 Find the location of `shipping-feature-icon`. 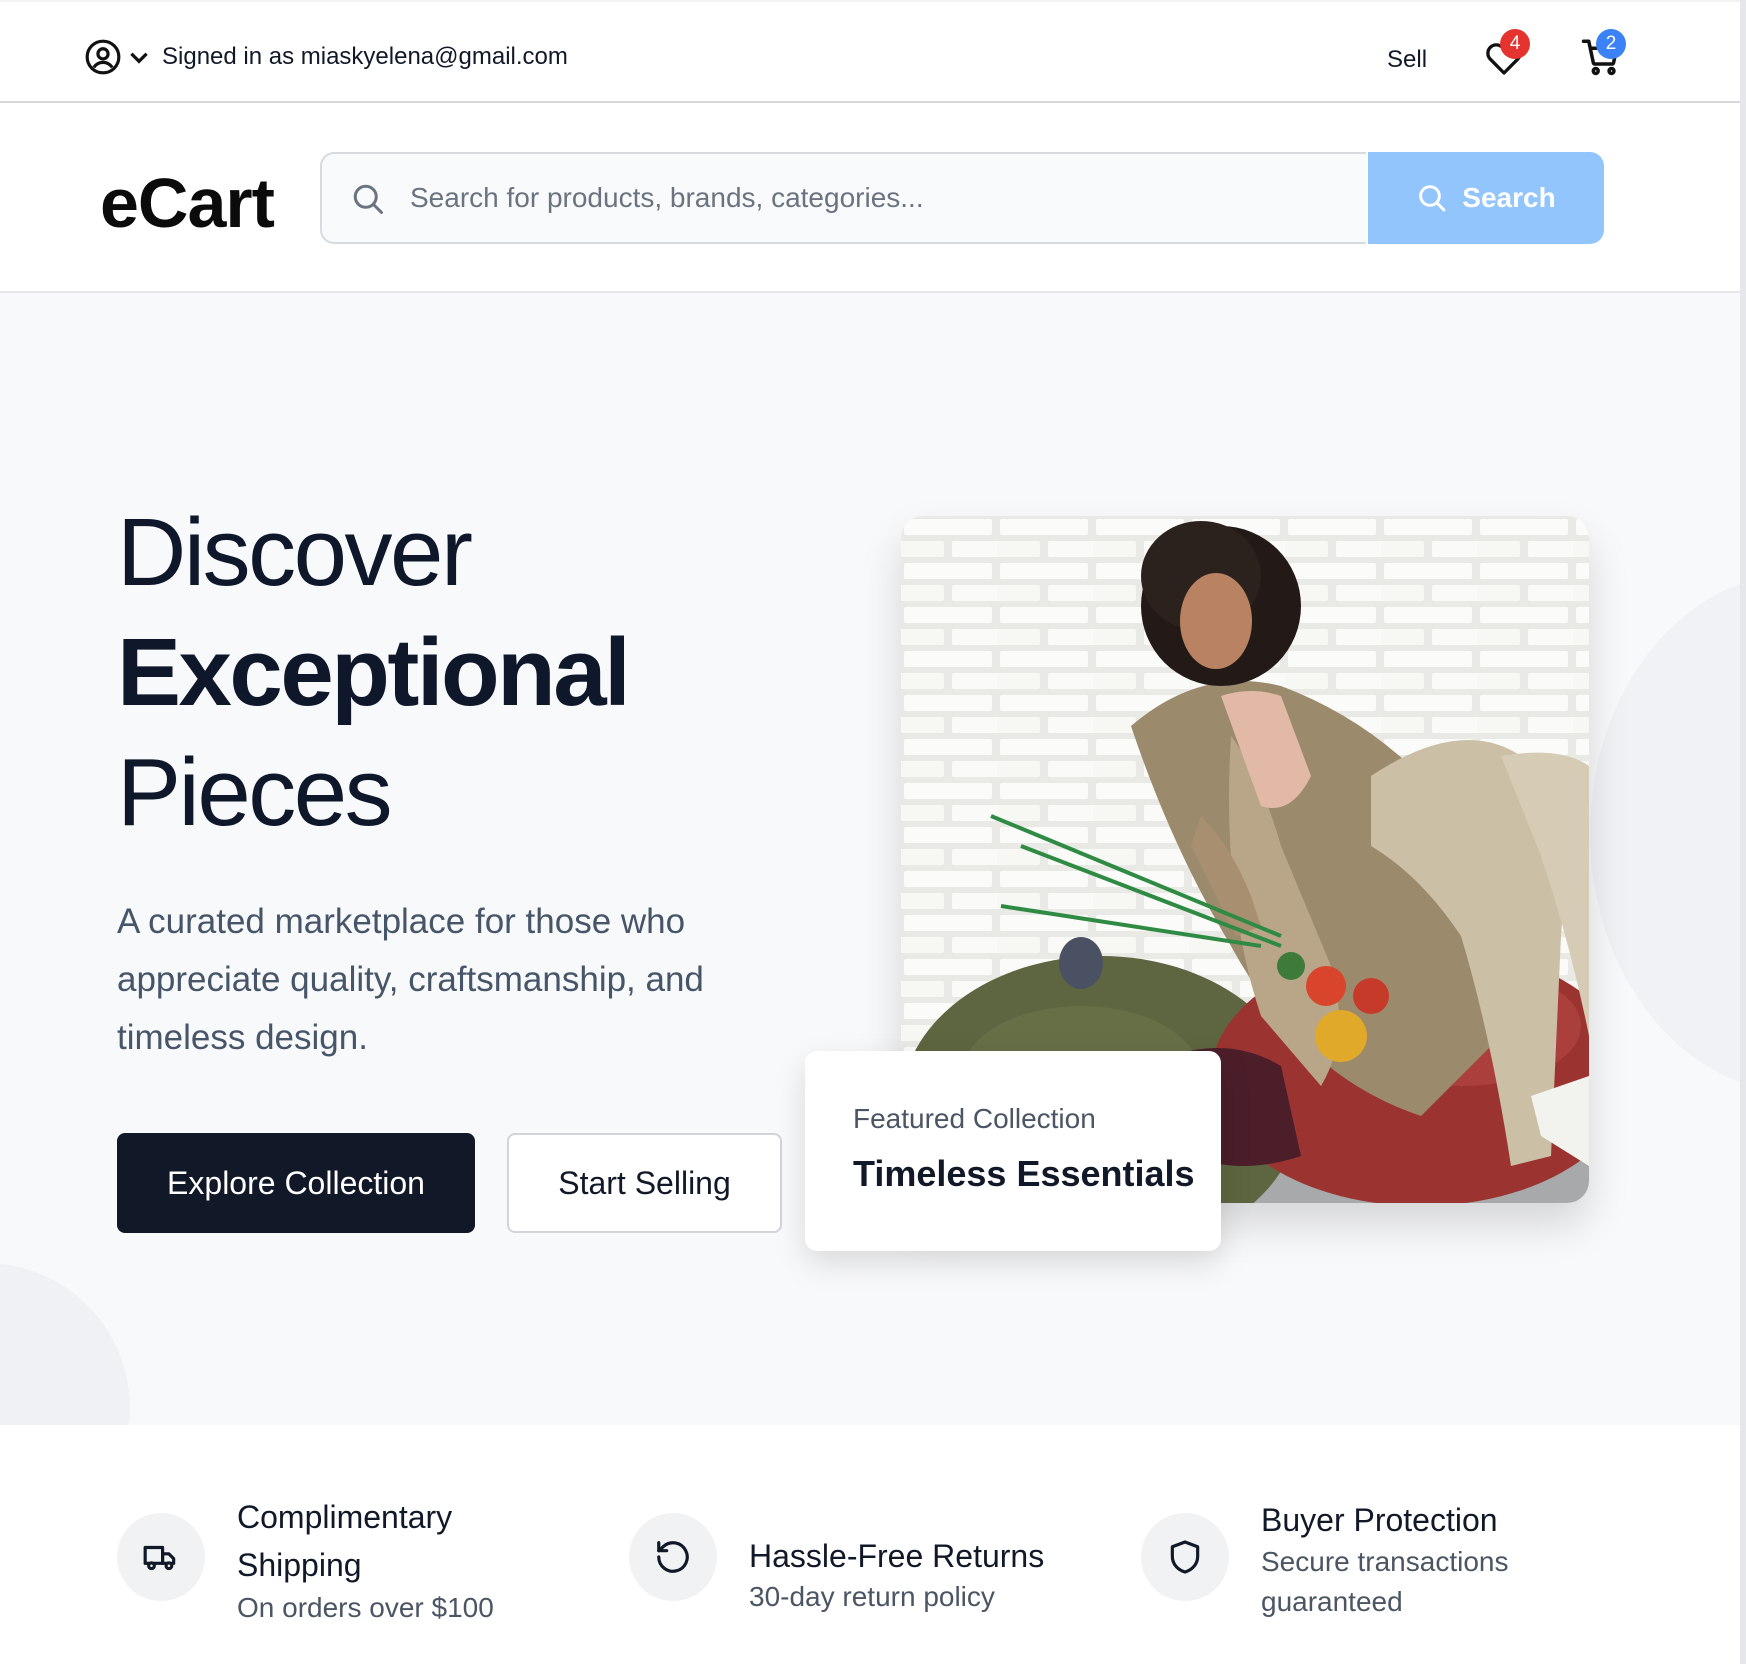

shipping-feature-icon is located at coordinates (161, 1557).